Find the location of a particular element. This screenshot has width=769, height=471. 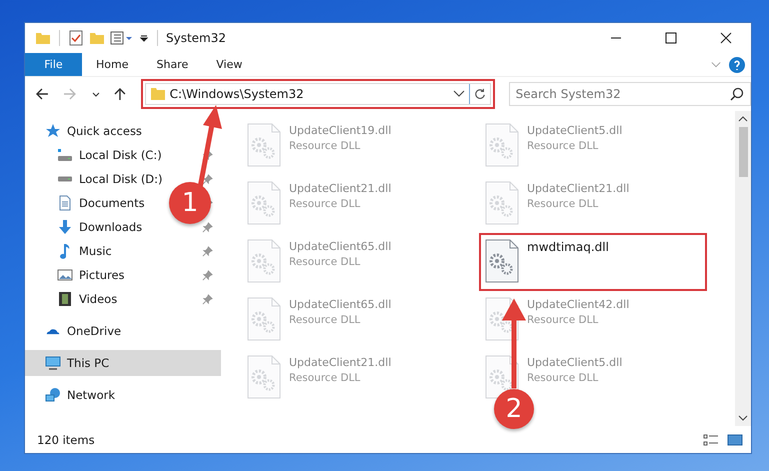

file-menu-button: File is located at coordinates (53, 64).